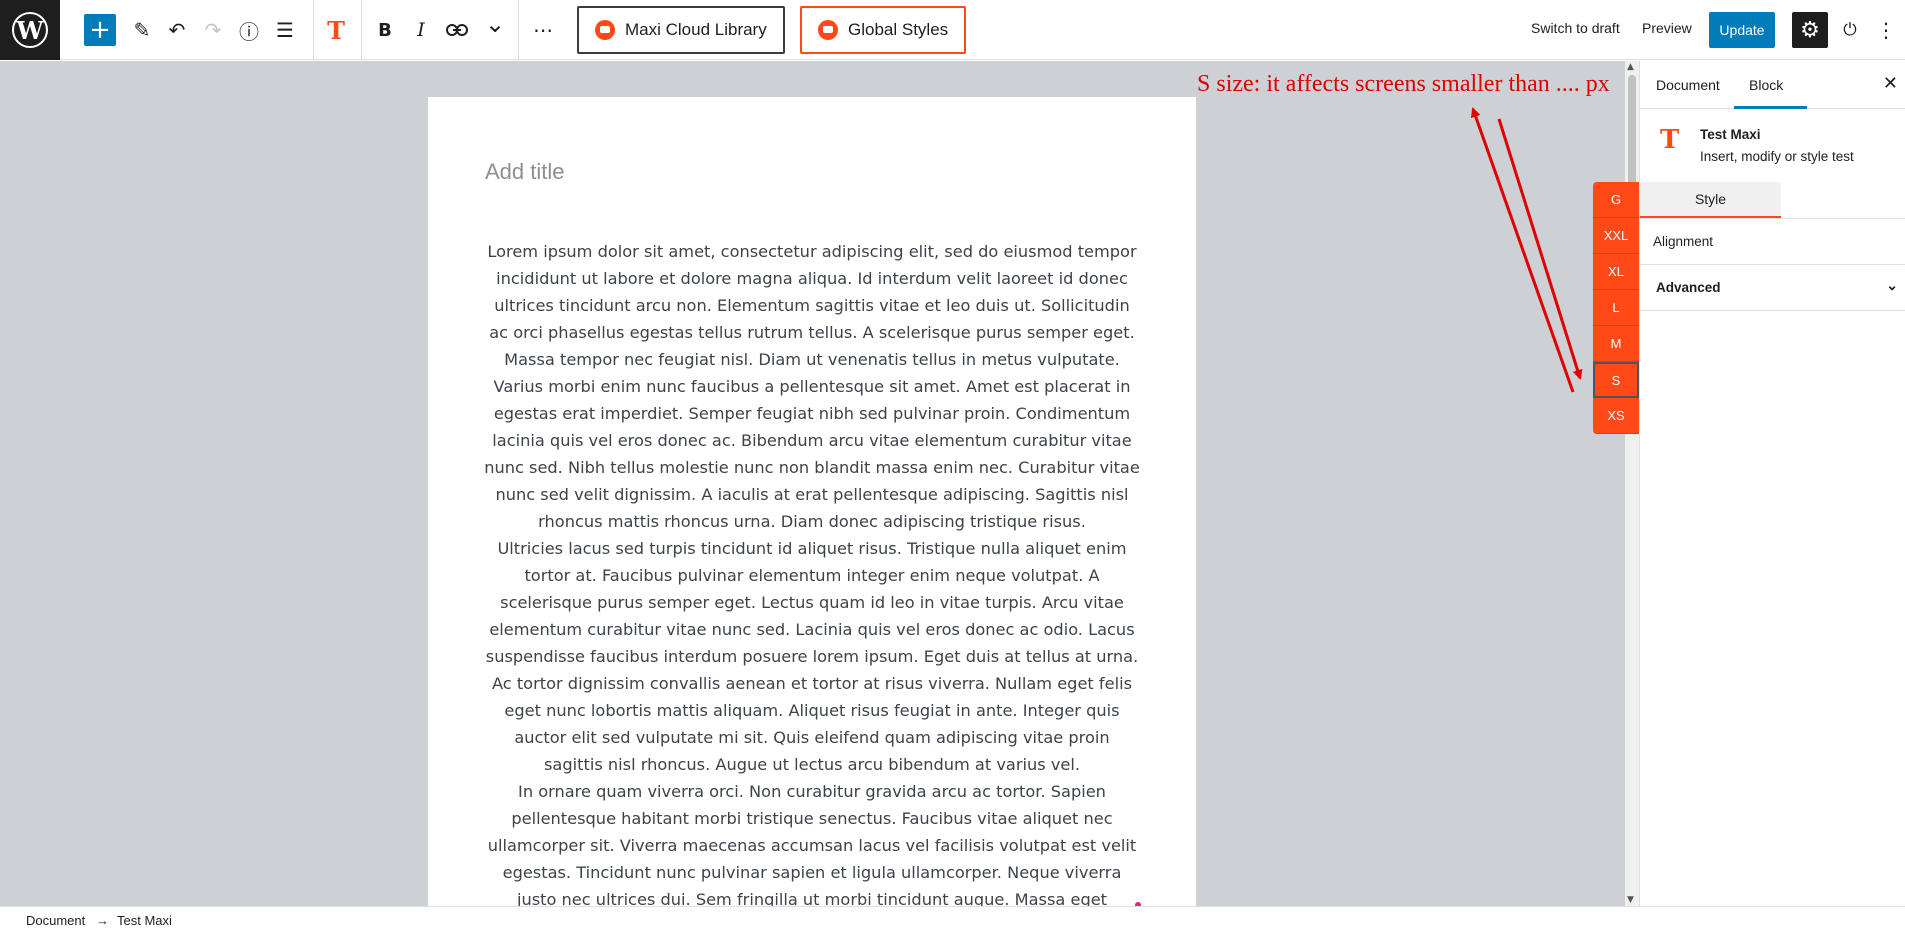  I want to click on info-icon: ⓘ, so click(249, 30).